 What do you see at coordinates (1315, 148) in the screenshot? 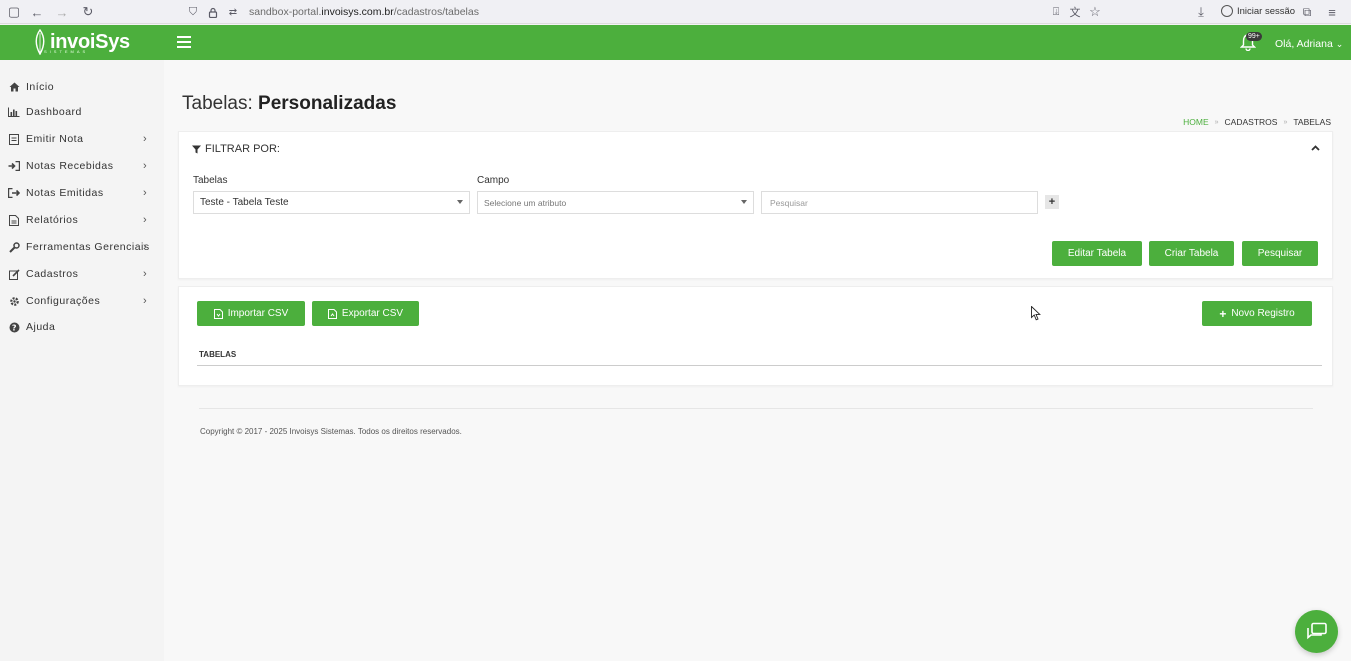
I see `chevron-up-icon` at bounding box center [1315, 148].